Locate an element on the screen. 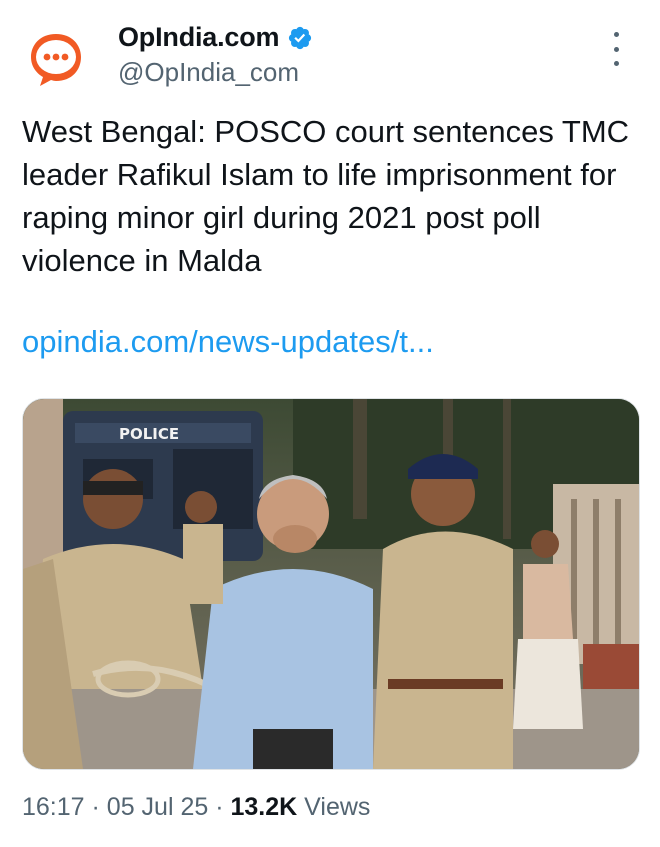 The height and width of the screenshot is (847, 660). views-label: Views is located at coordinates (337, 807).